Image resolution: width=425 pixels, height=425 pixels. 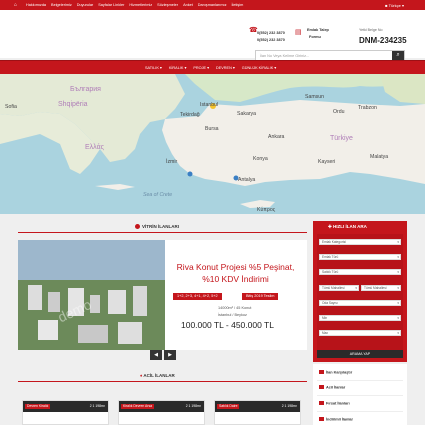 I want to click on delivery-badge: Bitiş 2019 Teslim, so click(x=260, y=296).